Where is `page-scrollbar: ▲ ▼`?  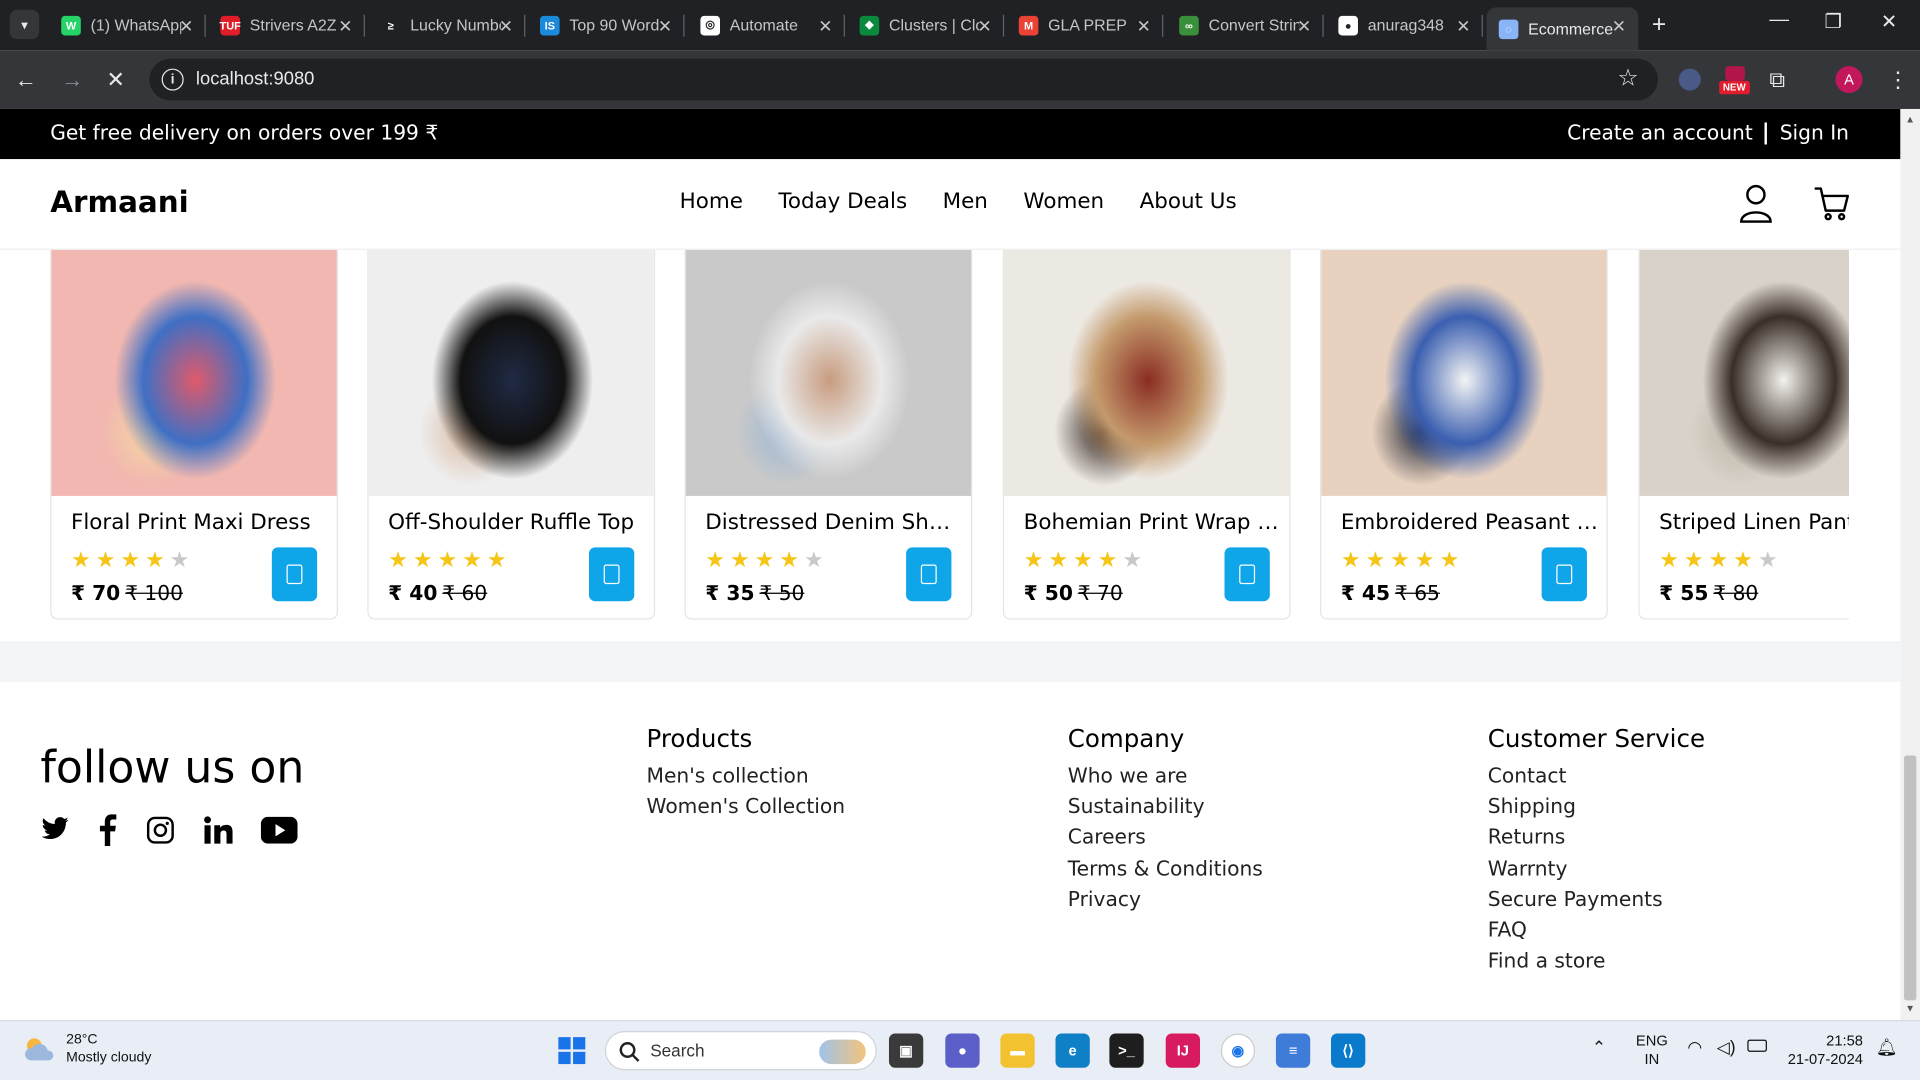
page-scrollbar: ▲ ▼ is located at coordinates (1910, 564).